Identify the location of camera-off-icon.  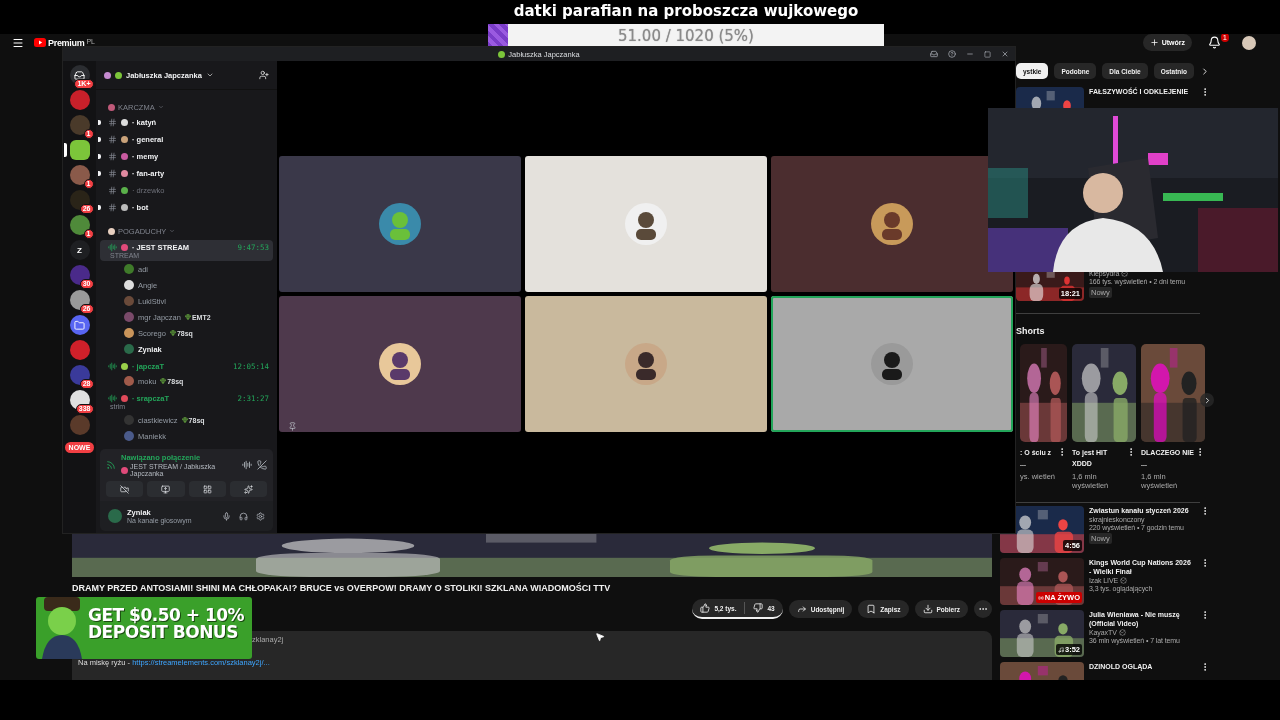
(125, 489).